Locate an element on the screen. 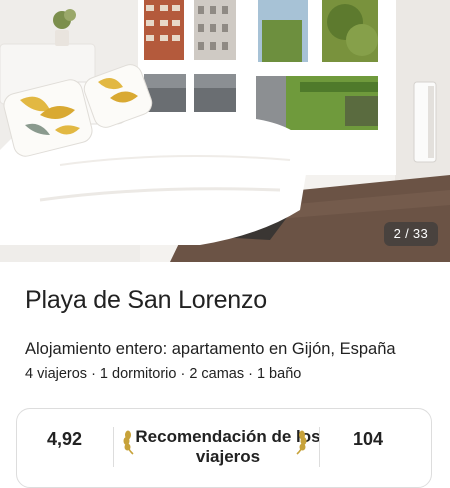 The image size is (450, 488). photo-counter-badge: 2 / 33 is located at coordinates (410, 234).